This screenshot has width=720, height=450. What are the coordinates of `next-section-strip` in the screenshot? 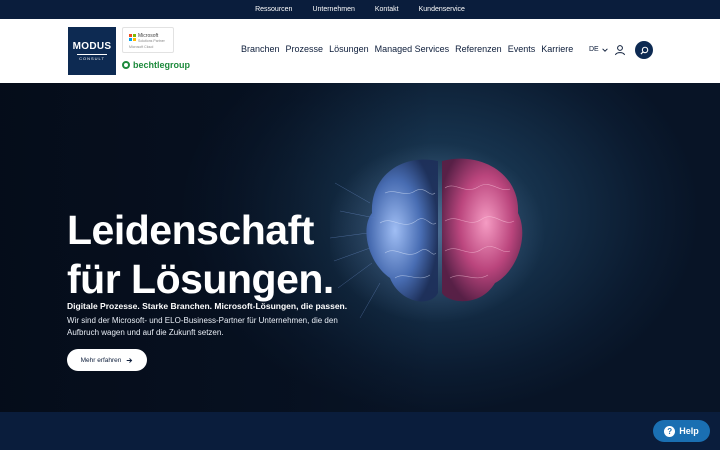 It's located at (360, 431).